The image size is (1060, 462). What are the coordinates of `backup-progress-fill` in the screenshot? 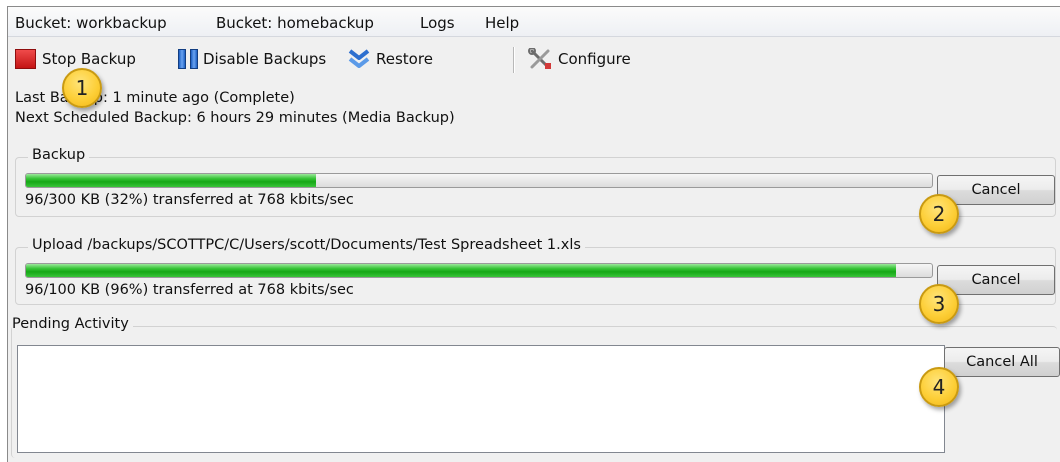 It's located at (171, 180).